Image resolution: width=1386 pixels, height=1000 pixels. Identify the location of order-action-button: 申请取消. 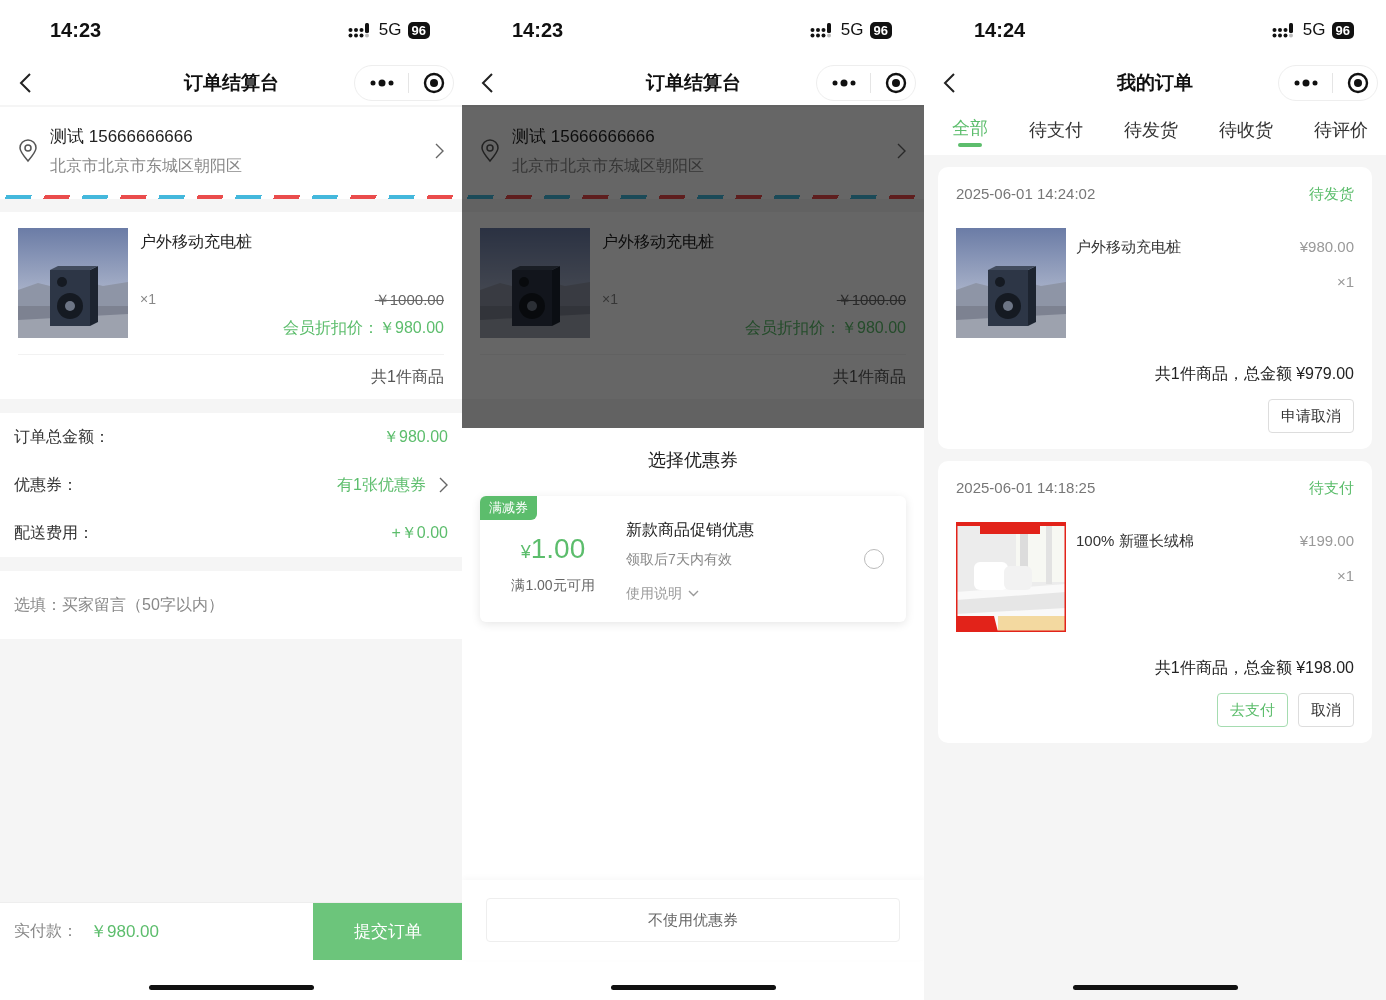
(1311, 416).